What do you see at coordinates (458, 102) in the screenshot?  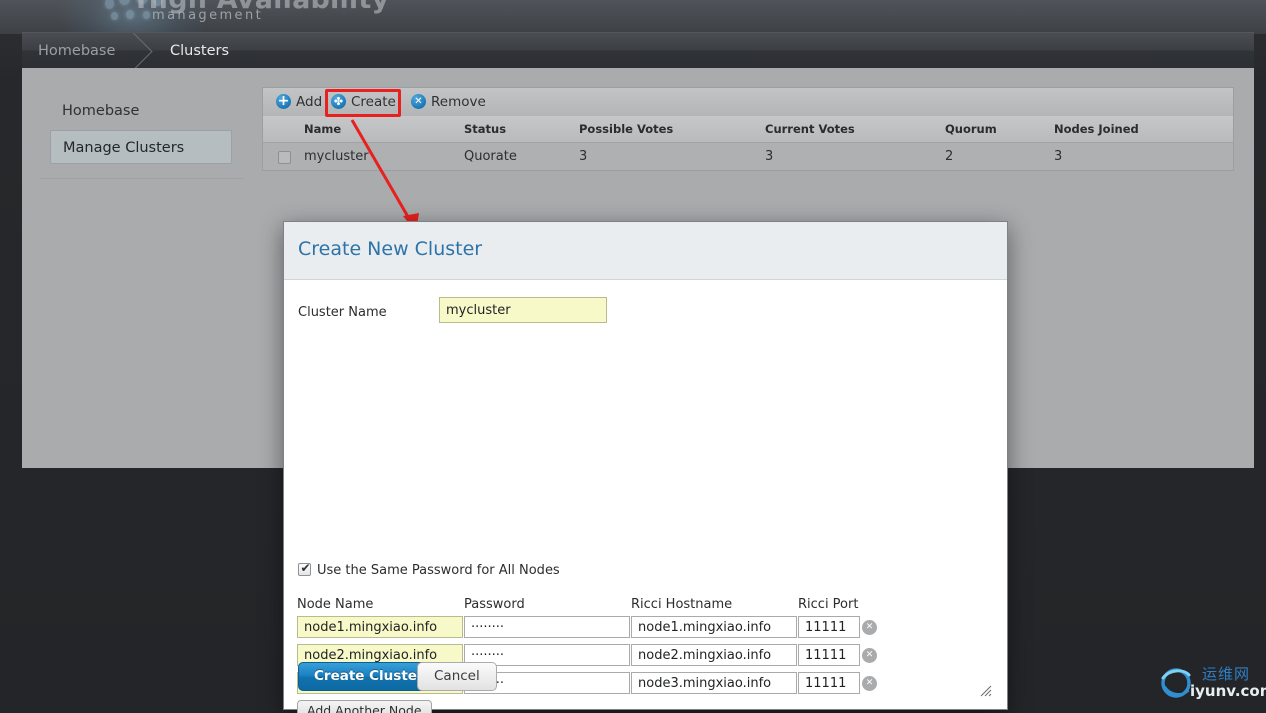 I see `remove-cluster-label: Remove` at bounding box center [458, 102].